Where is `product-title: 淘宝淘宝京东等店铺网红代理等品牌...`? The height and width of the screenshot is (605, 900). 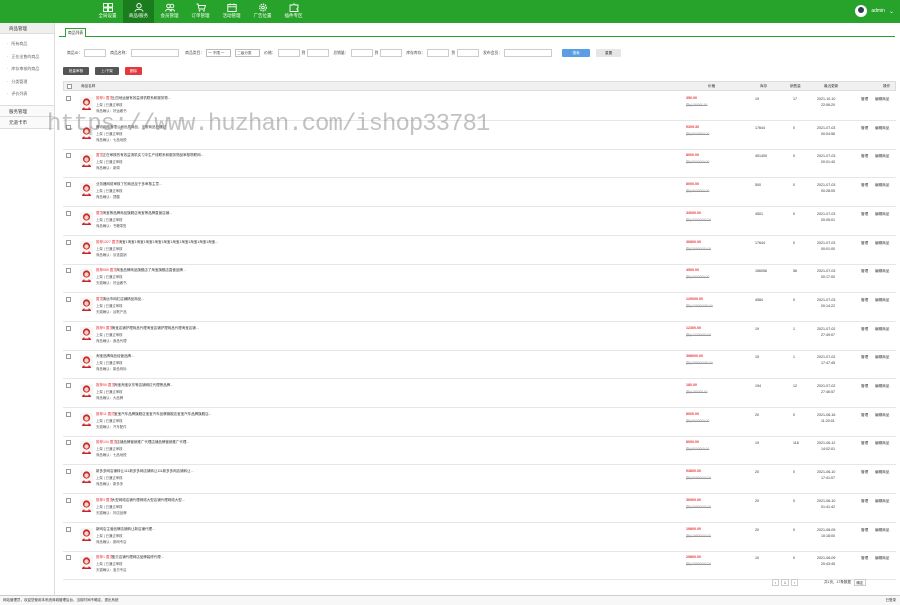 product-title: 淘宝淘宝京东等店铺网红代理等品牌... is located at coordinates (143, 385).